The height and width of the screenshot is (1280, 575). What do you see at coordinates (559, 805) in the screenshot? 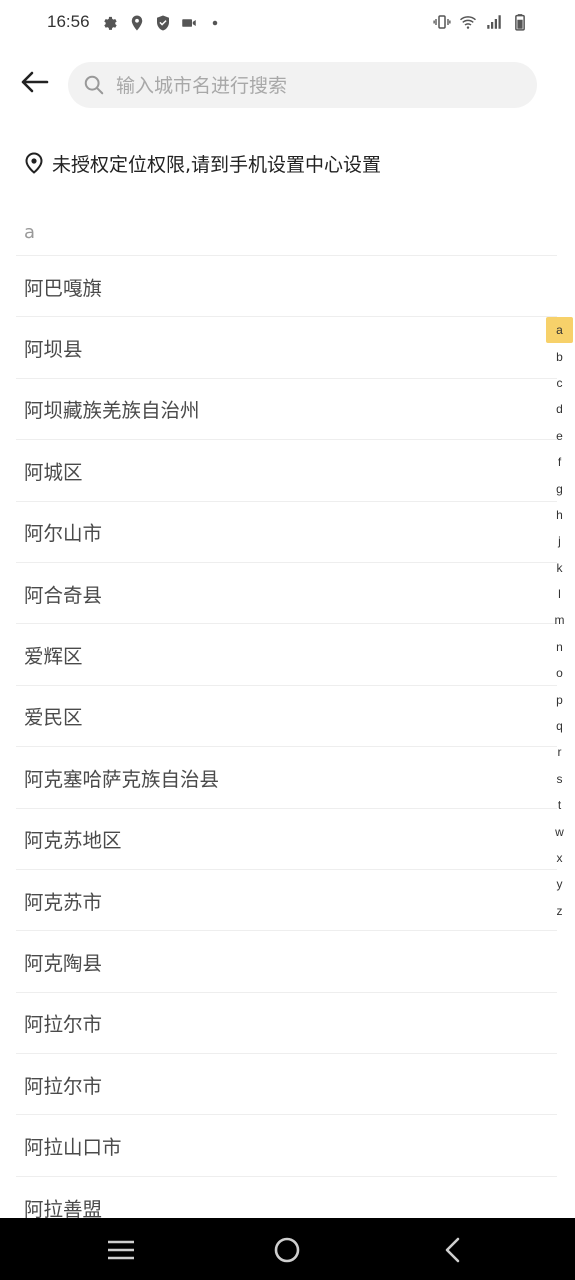
I see `alphabet-index-item: t` at bounding box center [559, 805].